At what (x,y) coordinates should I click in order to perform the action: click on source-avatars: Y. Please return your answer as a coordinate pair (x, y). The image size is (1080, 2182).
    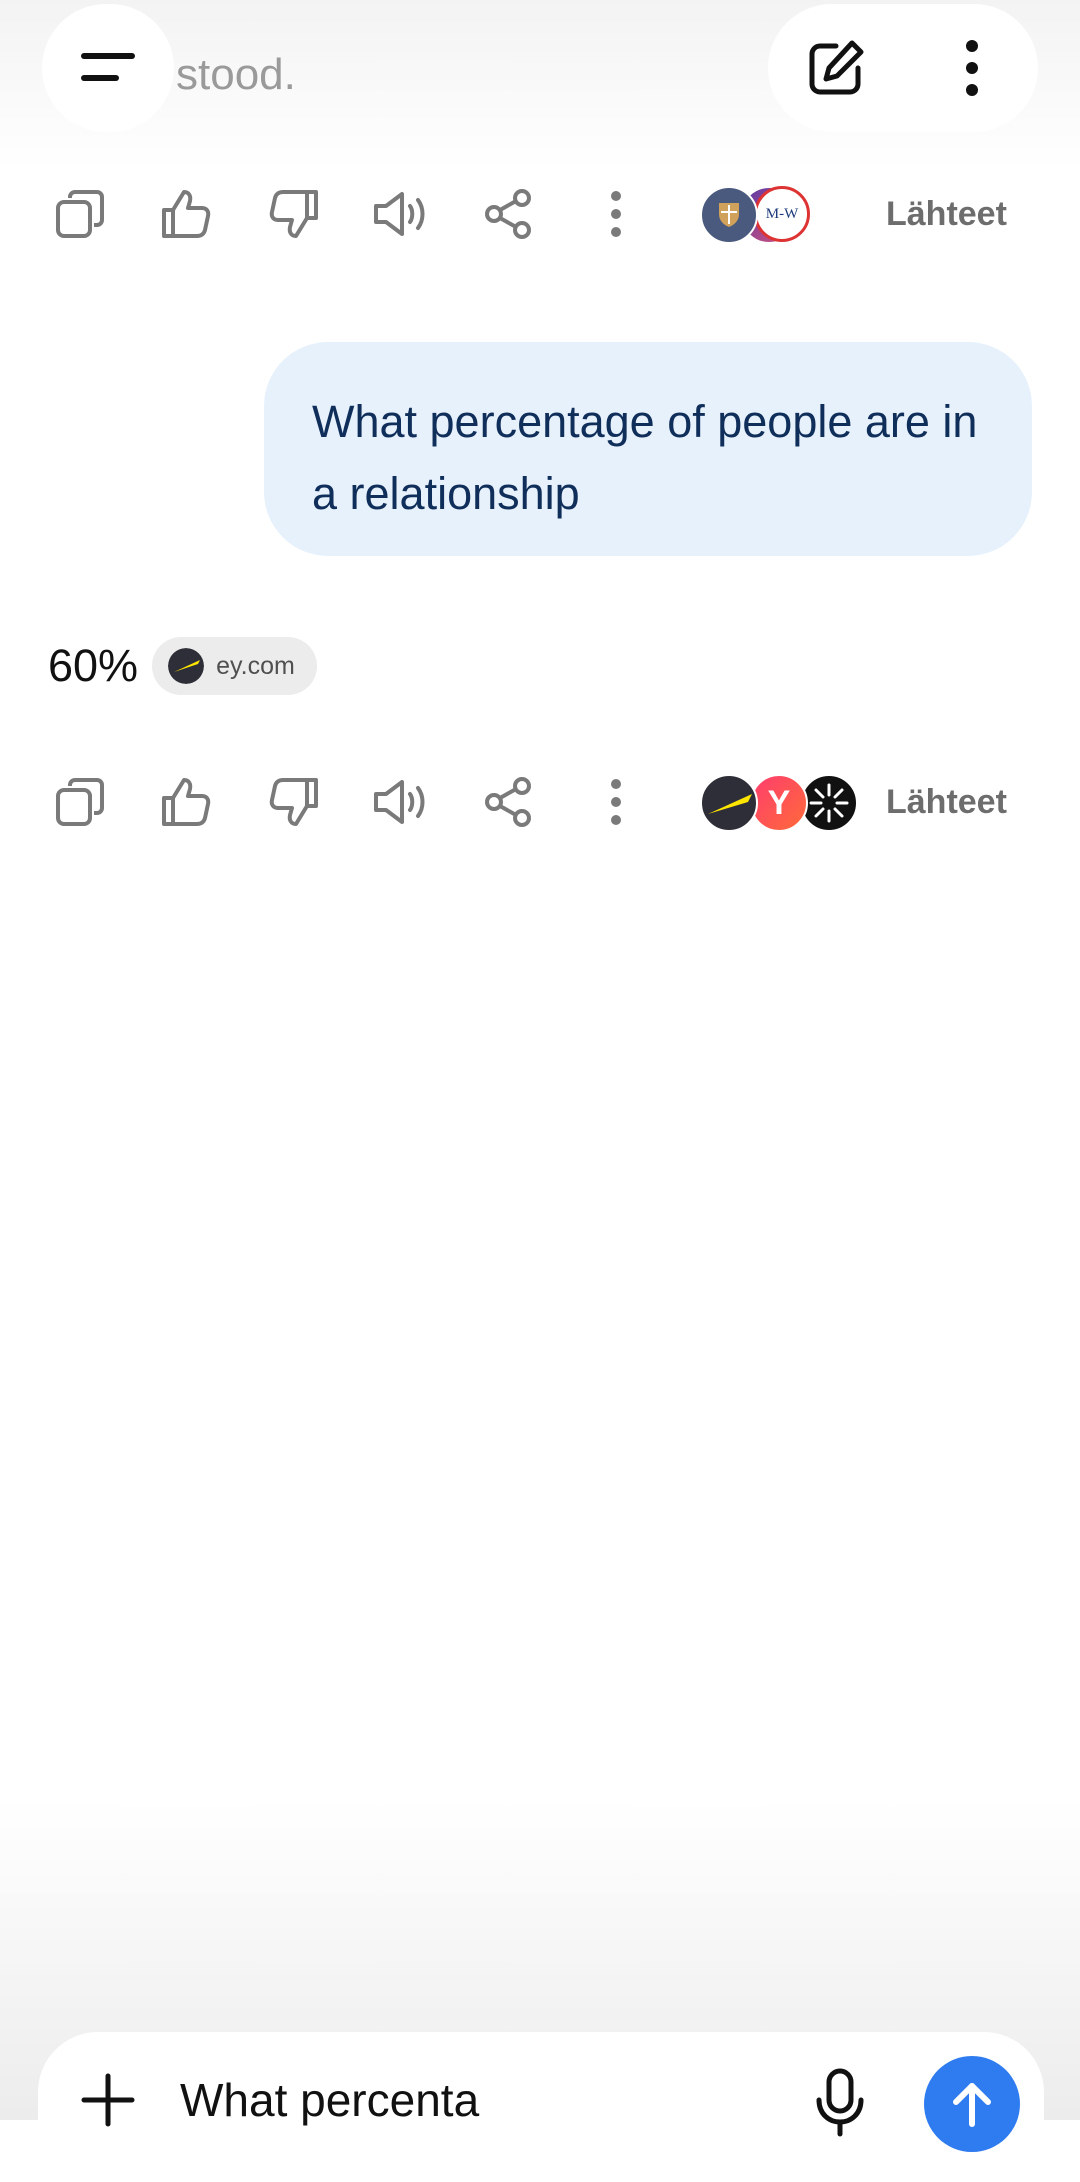
    Looking at the image, I should click on (779, 803).